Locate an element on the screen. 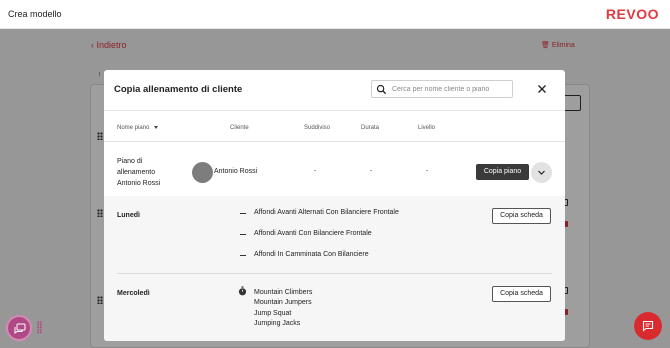 Image resolution: width=670 pixels, height=348 pixels. message-icon is located at coordinates (648, 326).